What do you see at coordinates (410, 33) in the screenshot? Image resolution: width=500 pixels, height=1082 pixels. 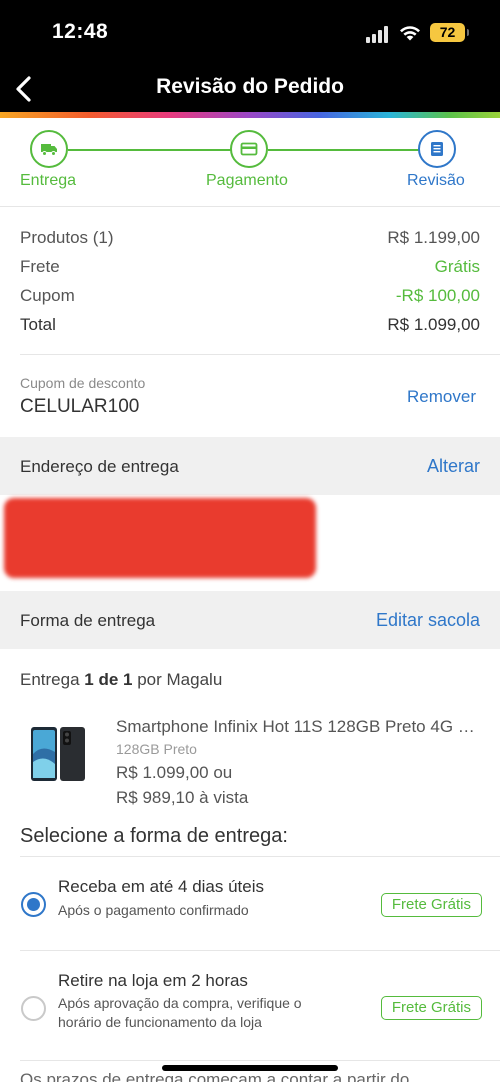 I see `wifi-icon` at bounding box center [410, 33].